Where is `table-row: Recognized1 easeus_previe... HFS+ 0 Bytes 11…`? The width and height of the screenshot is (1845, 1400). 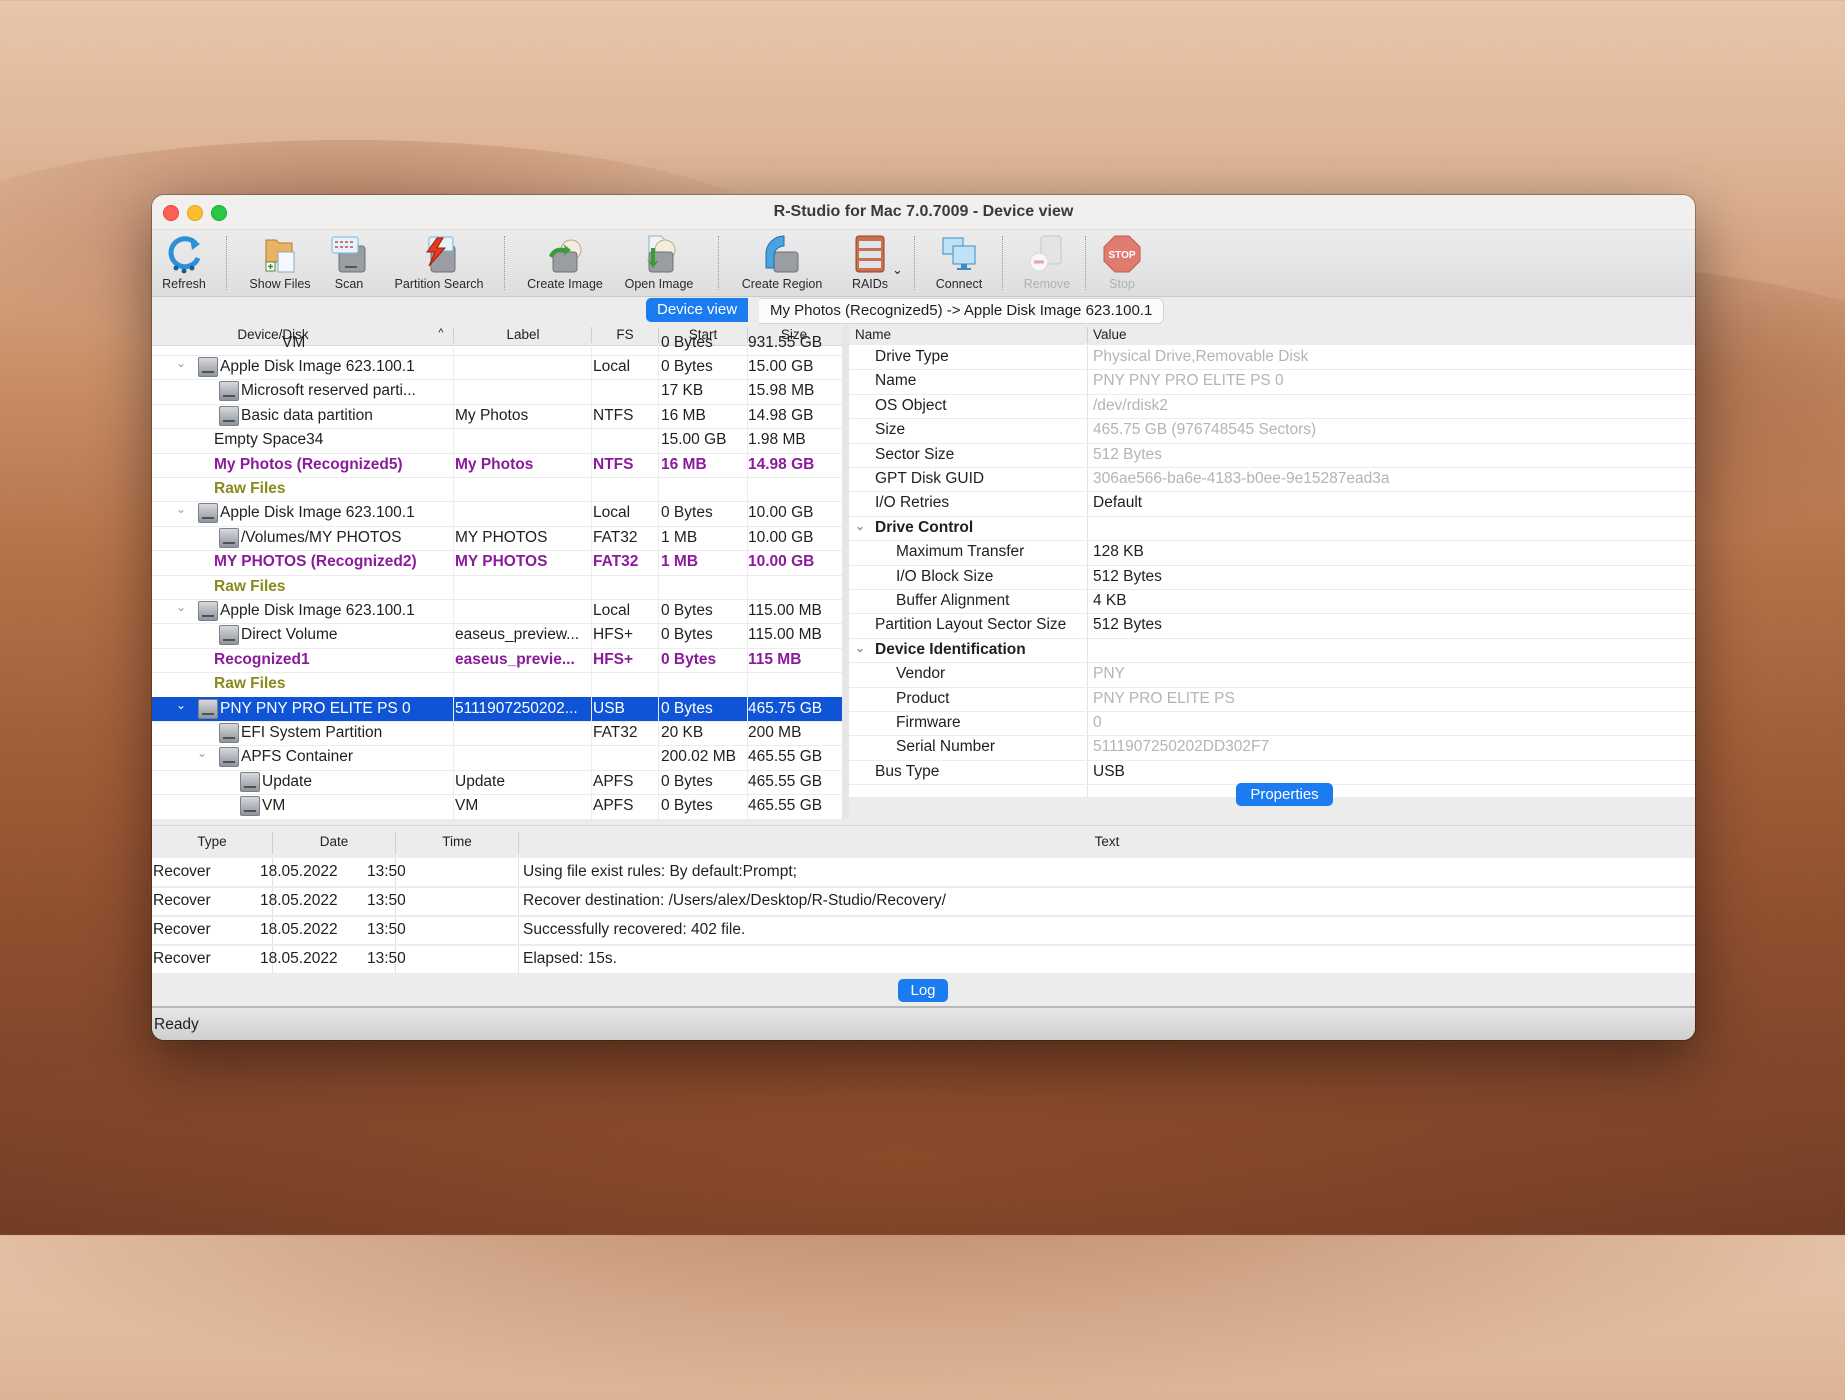
table-row: Recognized1 easeus_previe... HFS+ 0 Bytes 11… is located at coordinates (497, 661).